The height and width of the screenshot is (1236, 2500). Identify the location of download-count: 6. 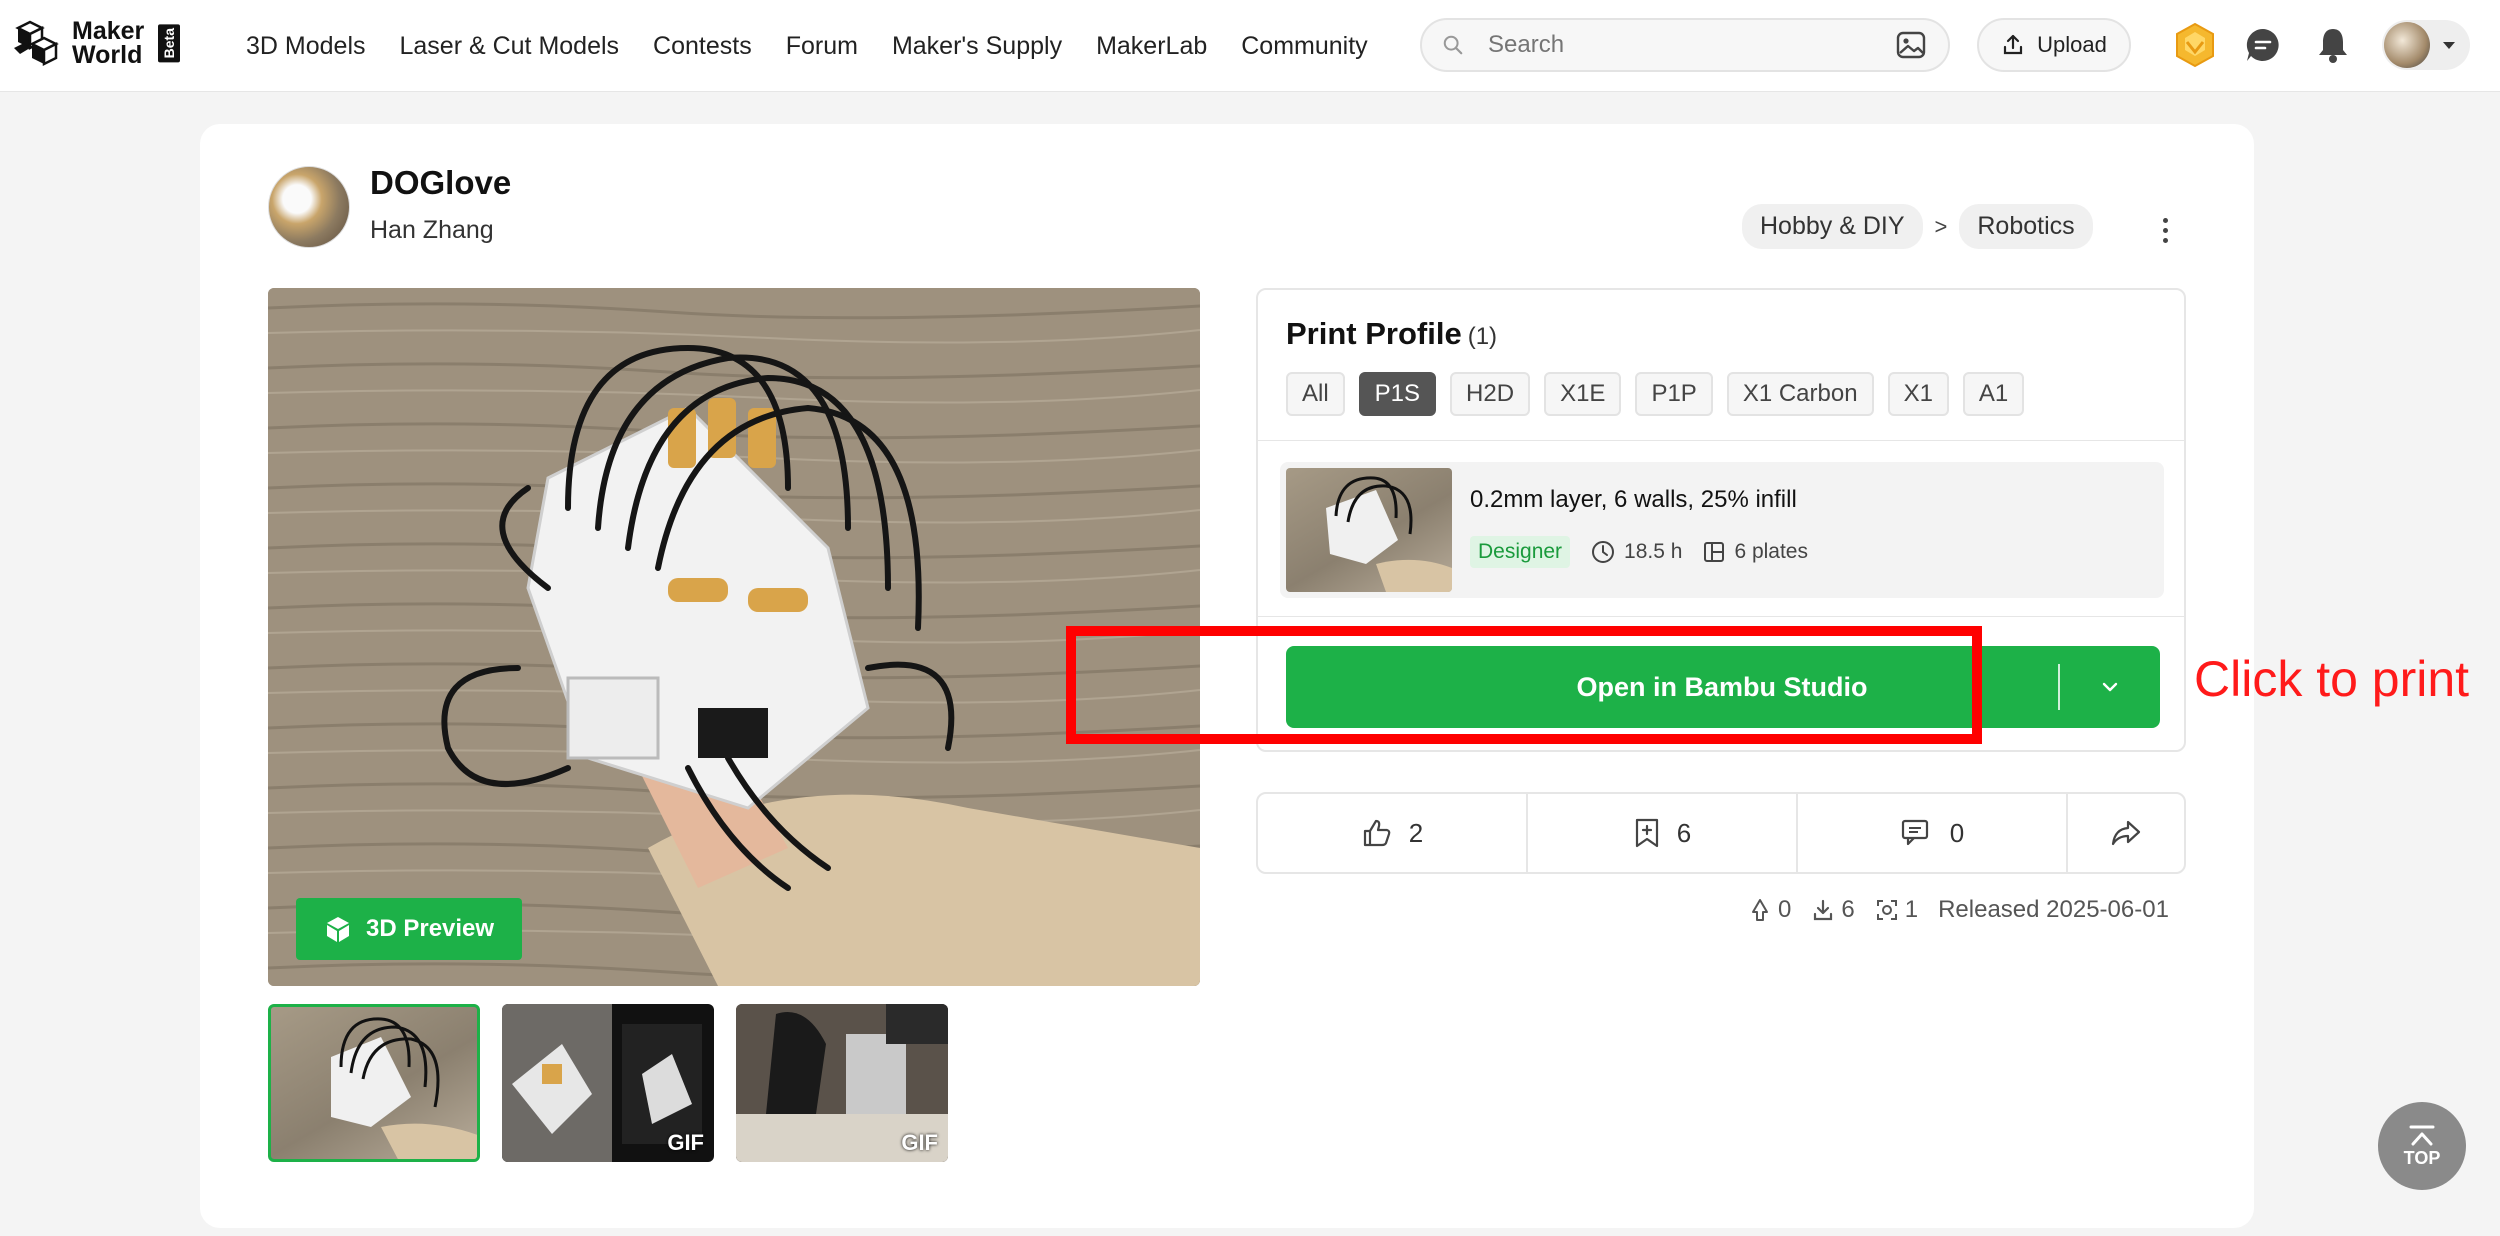
(1833, 910).